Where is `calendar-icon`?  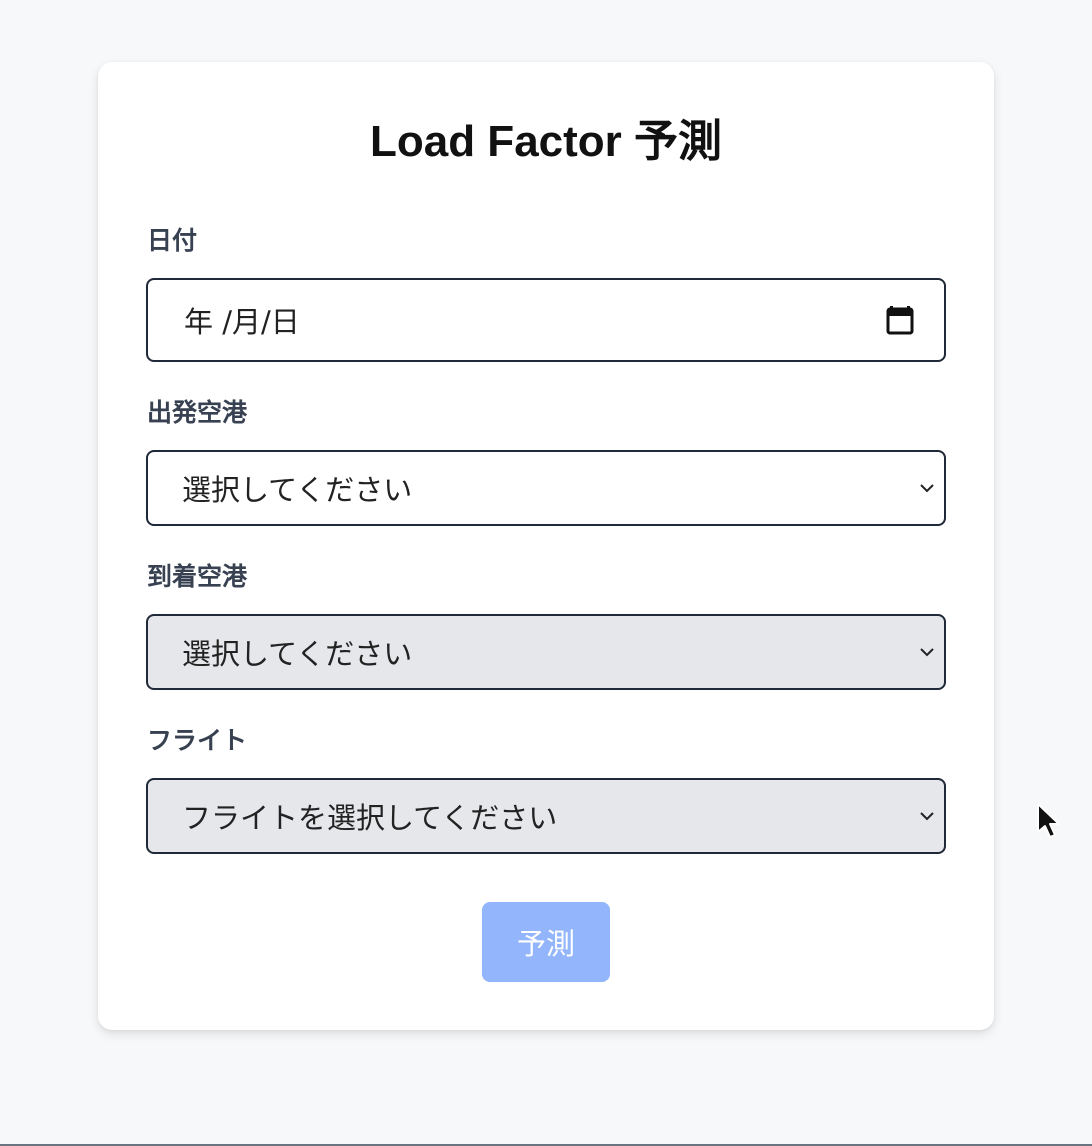
calendar-icon is located at coordinates (900, 320).